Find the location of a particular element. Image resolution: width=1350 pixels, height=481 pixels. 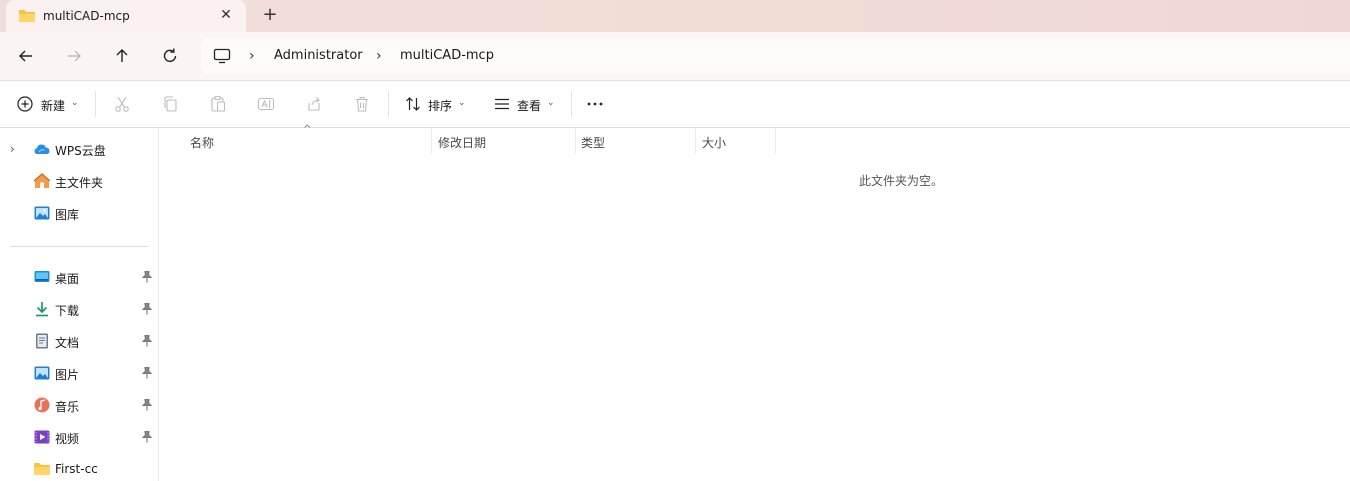

arrow-right-icon is located at coordinates (74, 56).